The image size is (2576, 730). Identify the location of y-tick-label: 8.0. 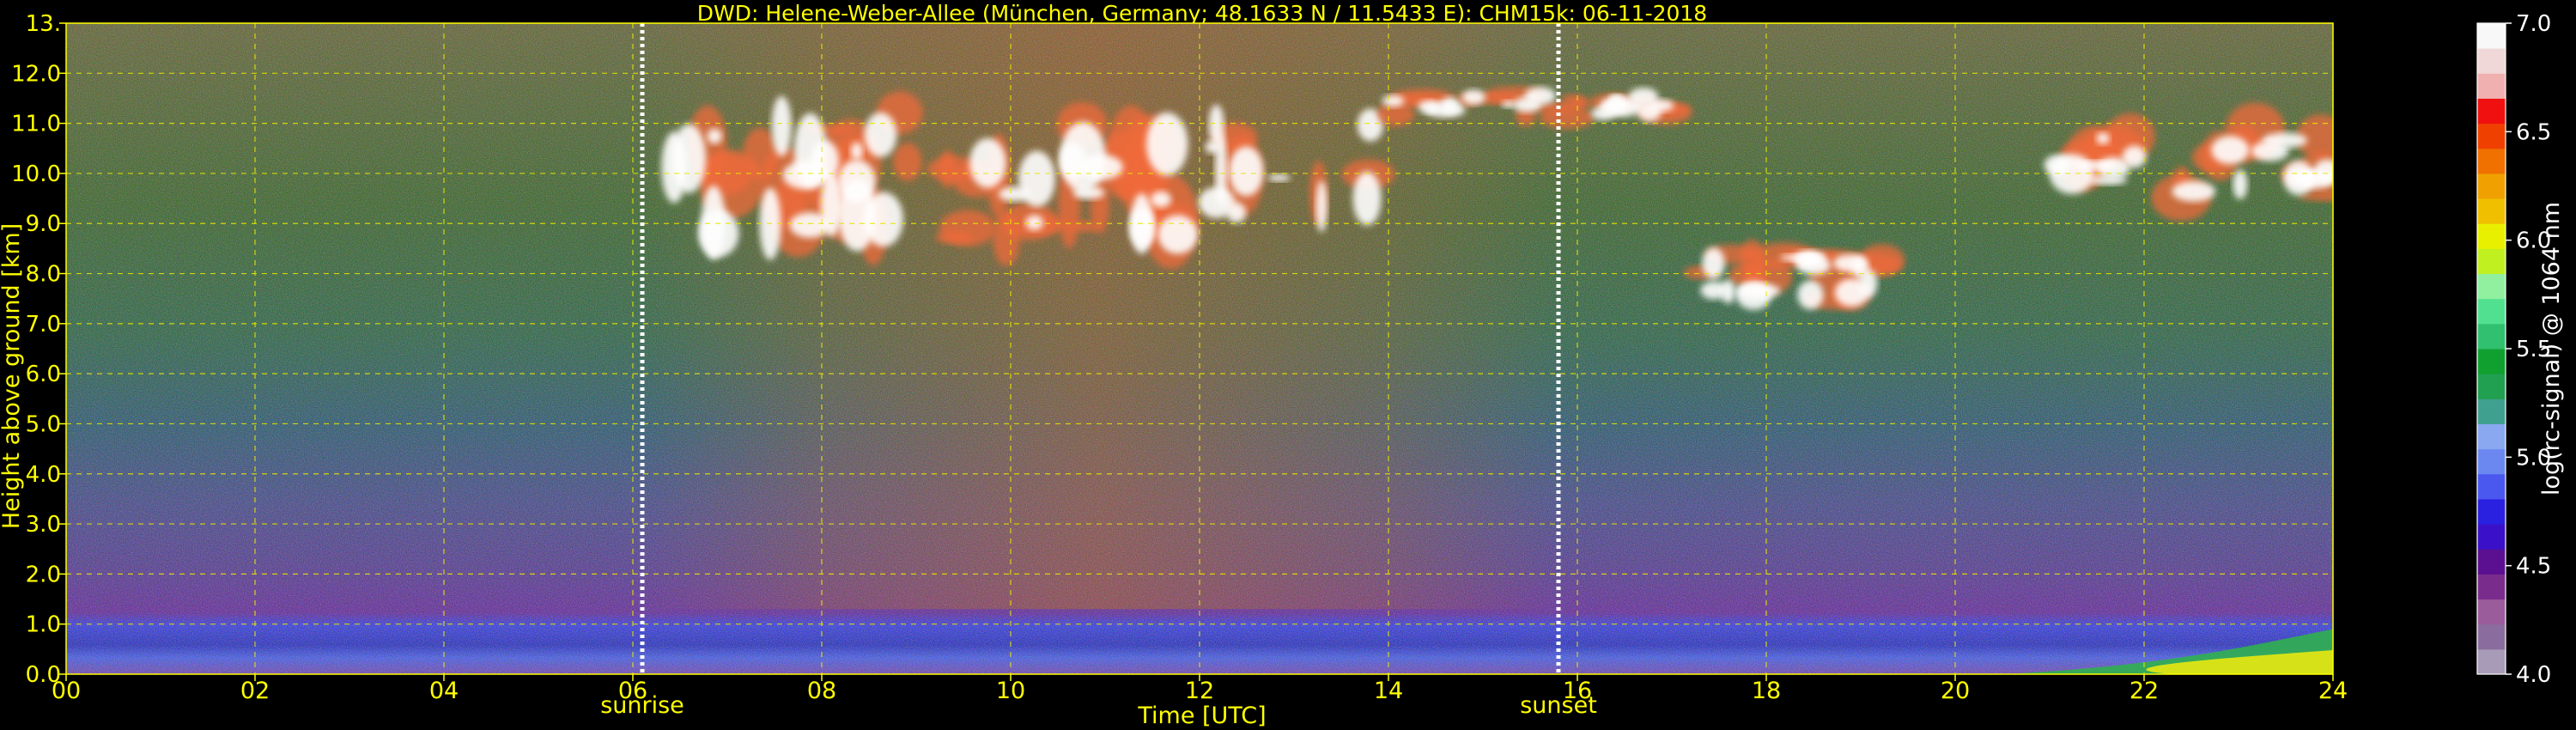
(44, 275).